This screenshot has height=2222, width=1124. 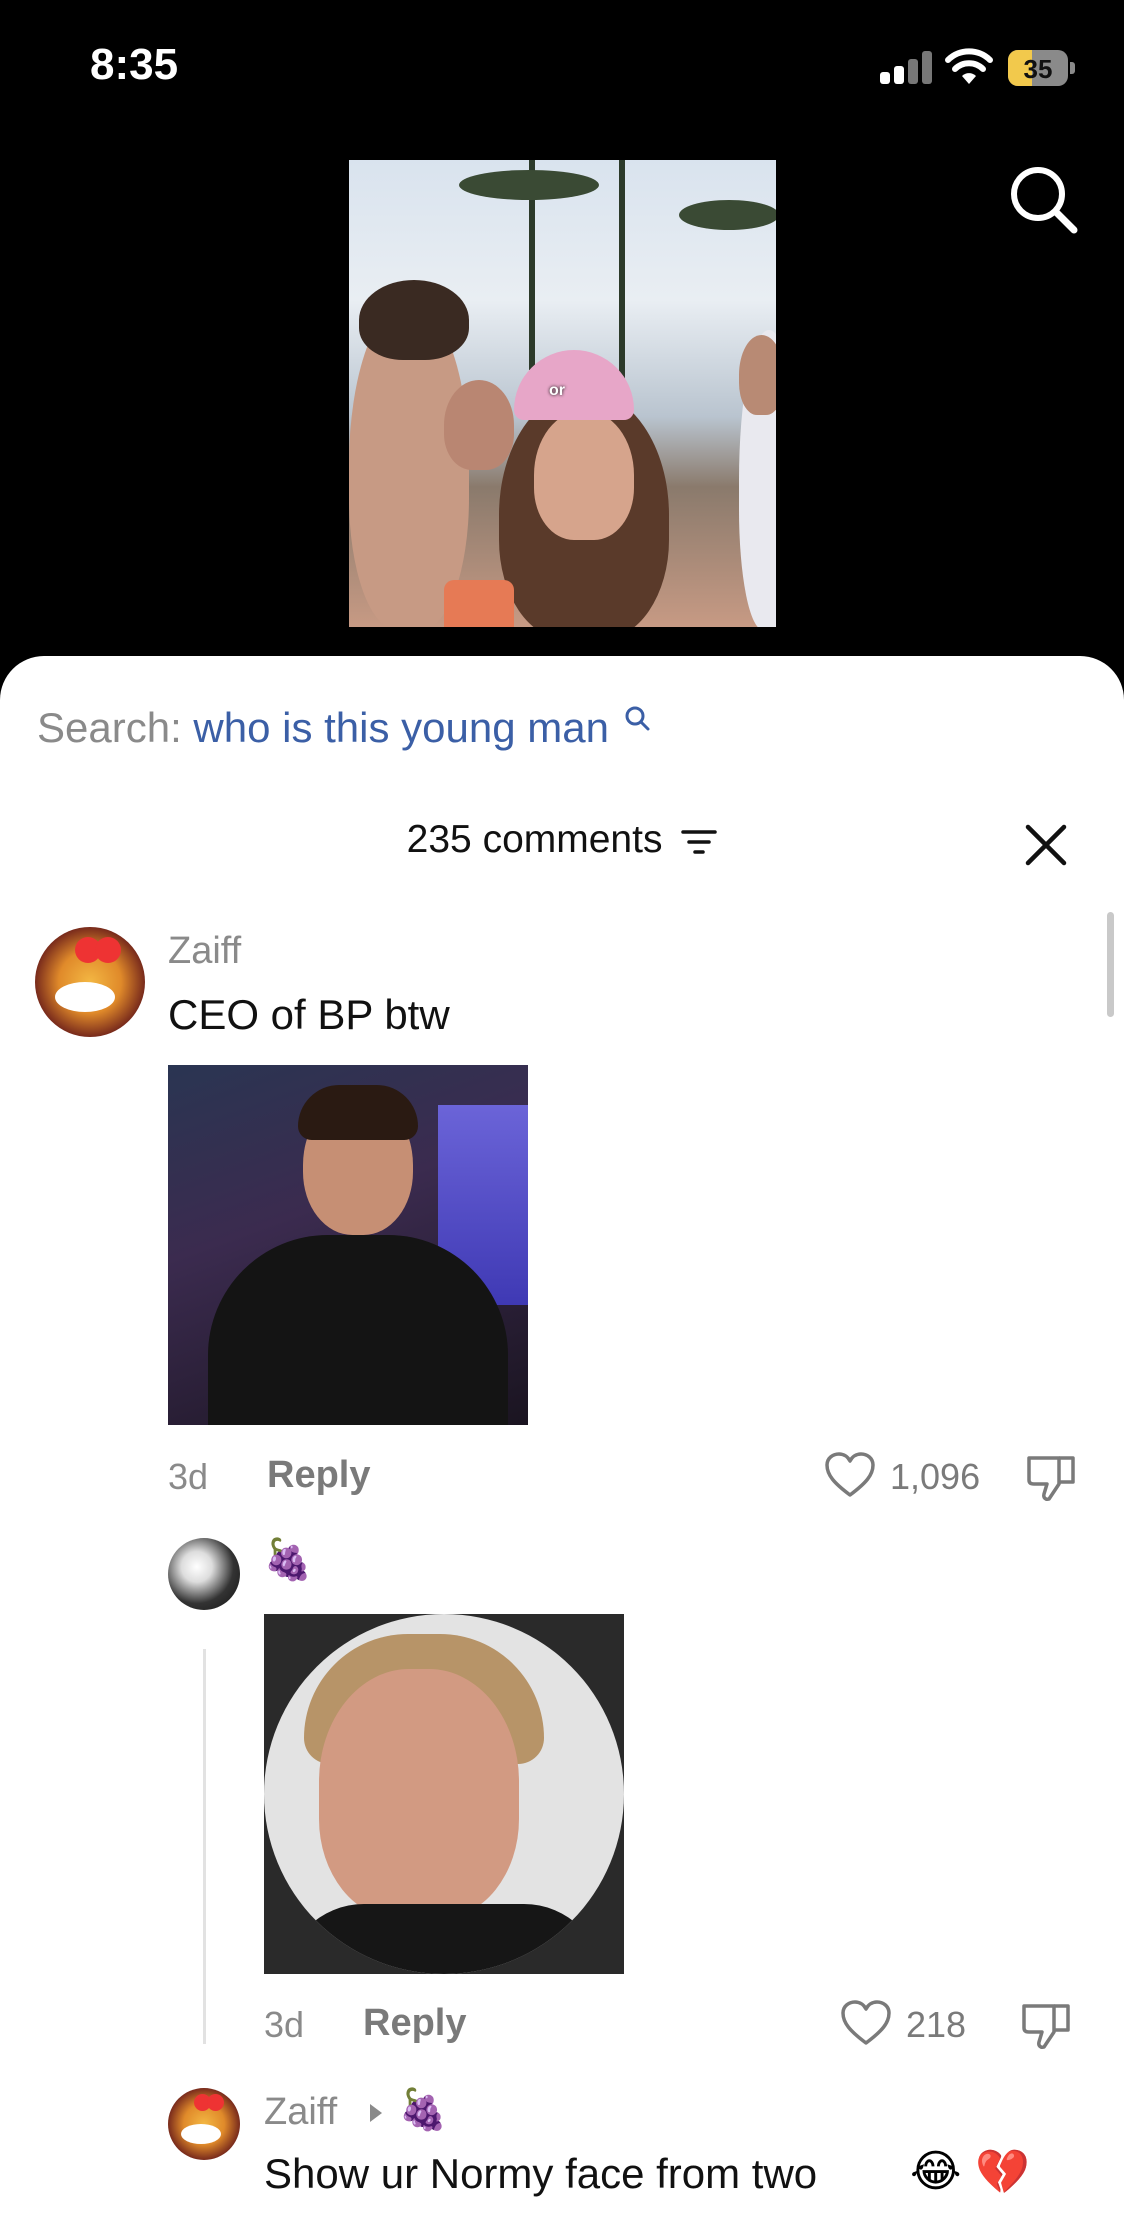 What do you see at coordinates (401, 727) in the screenshot?
I see `search-query: who is this young man` at bounding box center [401, 727].